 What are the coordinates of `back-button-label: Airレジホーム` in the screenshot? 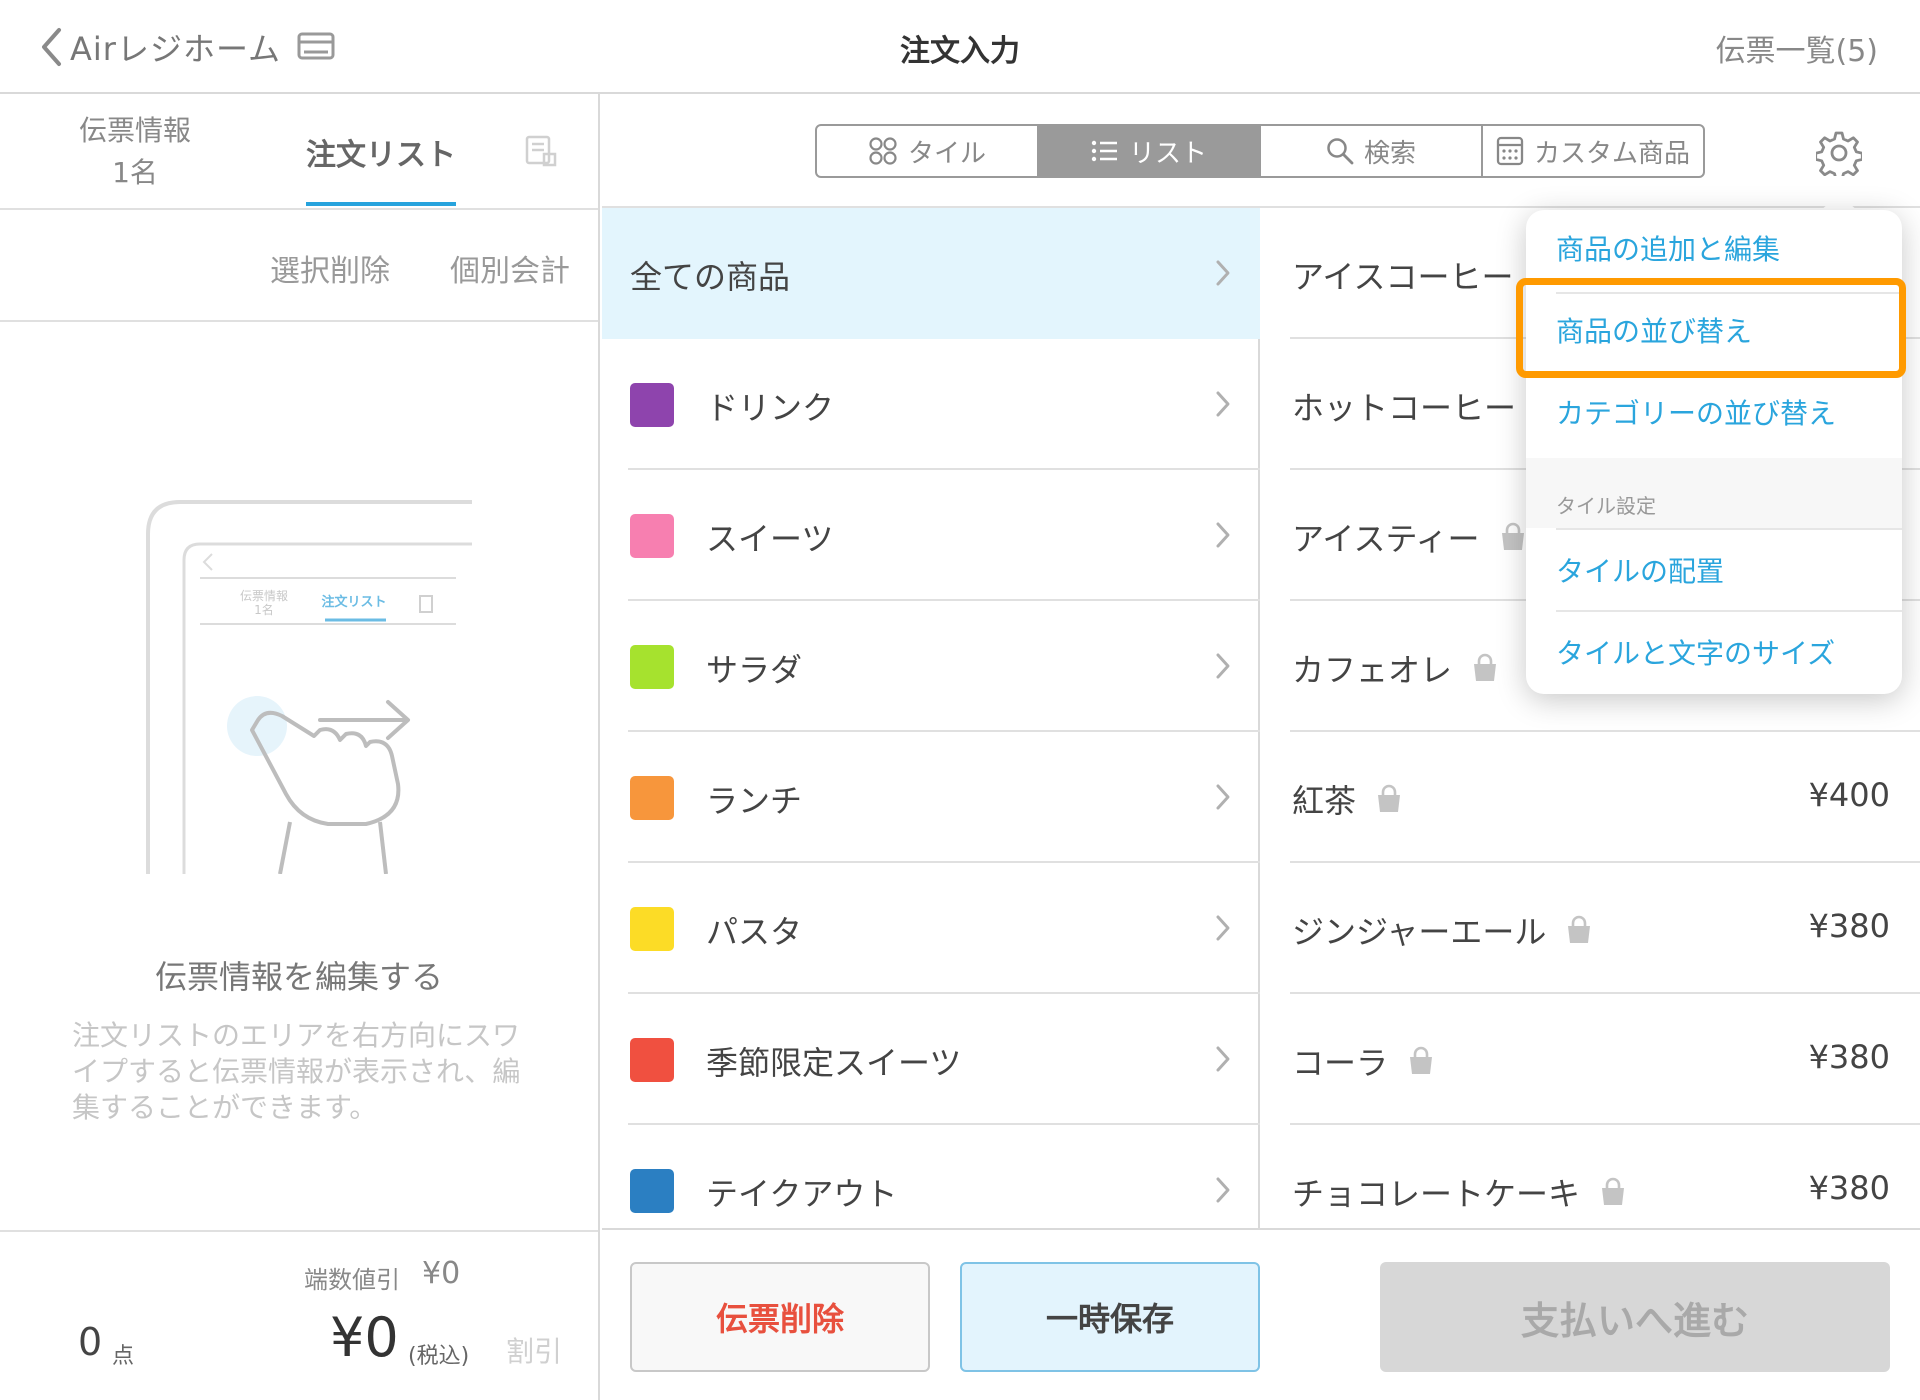 It's located at (175, 49).